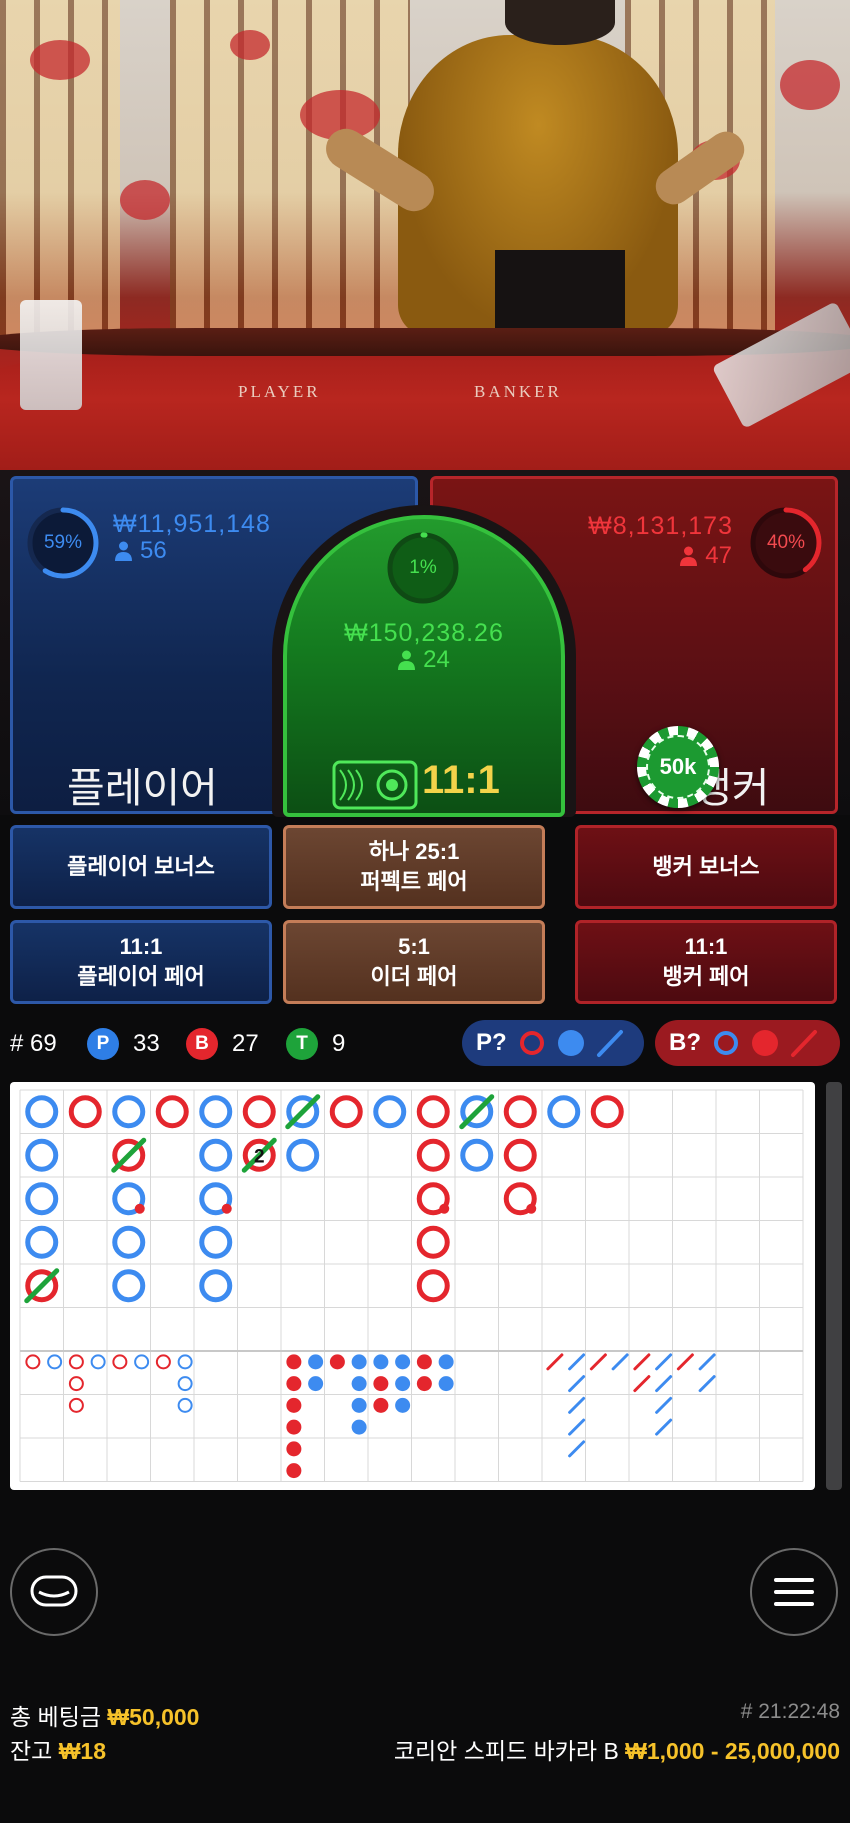 Image resolution: width=850 pixels, height=1823 pixels. Describe the element at coordinates (414, 962) in the screenshot. I see `either-pair-button: 5:1 이더 페어` at that location.